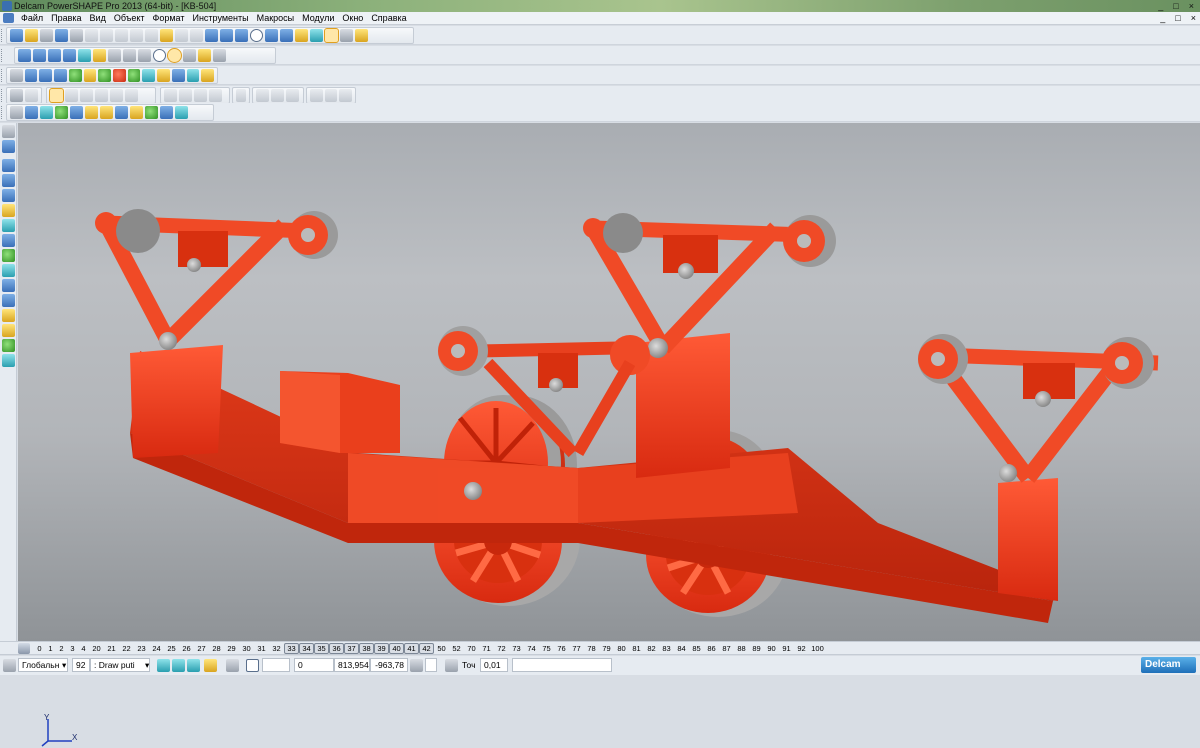 Image resolution: width=1200 pixels, height=748 pixels. Describe the element at coordinates (8, 360) in the screenshot. I see `model-tool-icon` at that location.